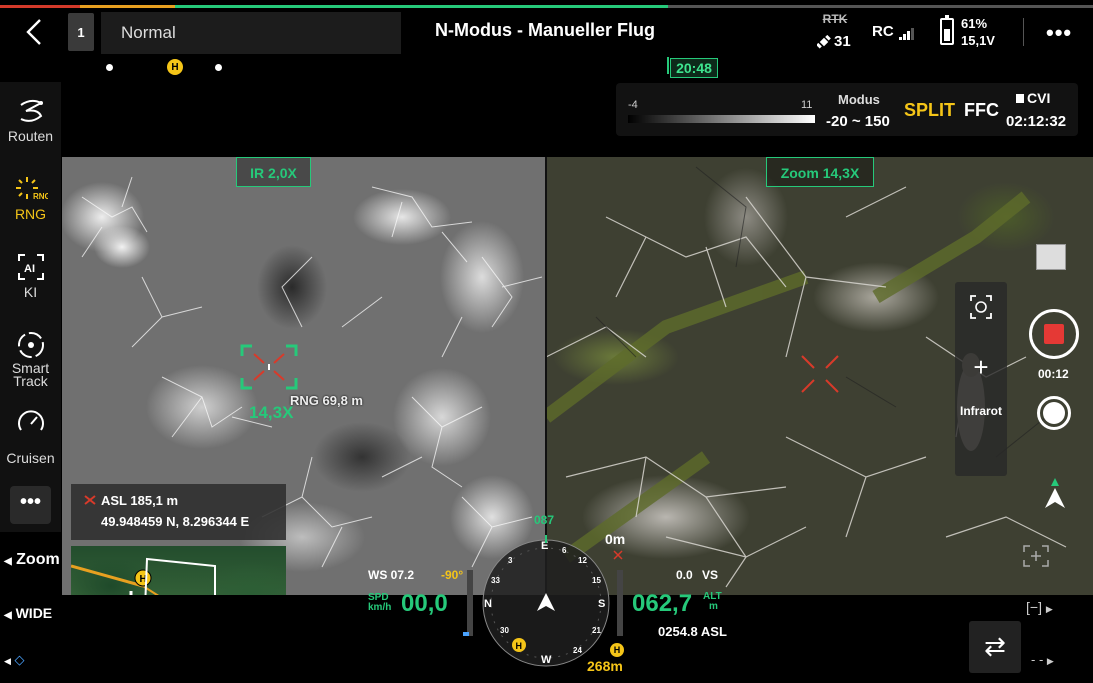  Describe the element at coordinates (1020, 98) in the screenshot. I see `sd-card-icon` at that location.